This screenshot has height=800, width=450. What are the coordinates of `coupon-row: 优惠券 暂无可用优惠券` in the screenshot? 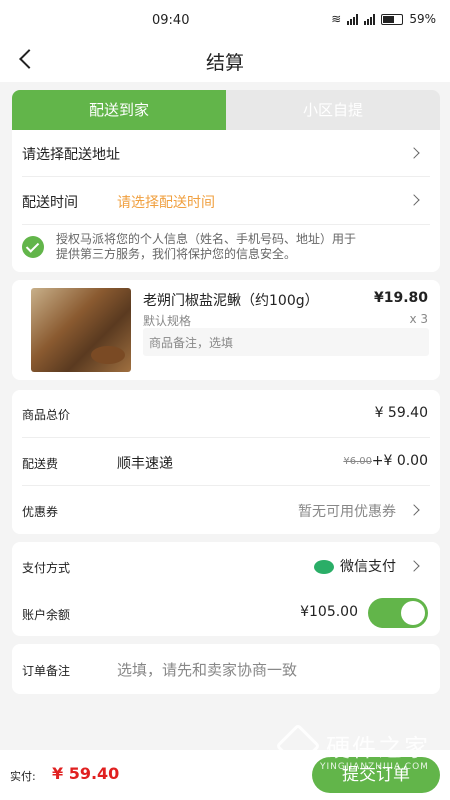 It's located at (226, 509).